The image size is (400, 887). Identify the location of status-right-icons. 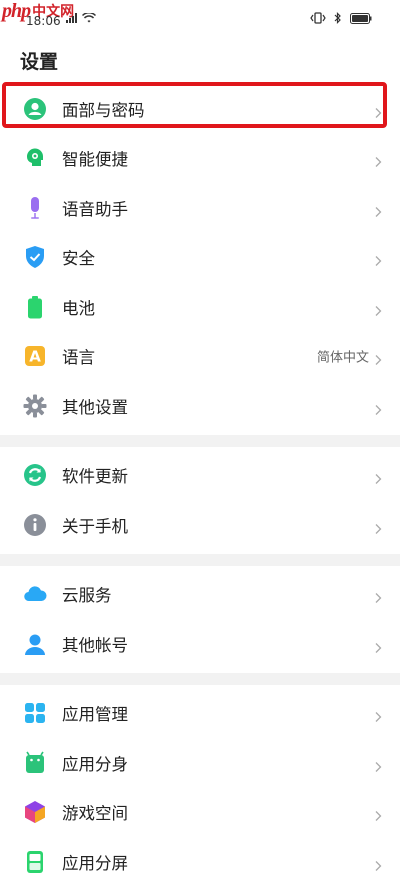
(341, 18).